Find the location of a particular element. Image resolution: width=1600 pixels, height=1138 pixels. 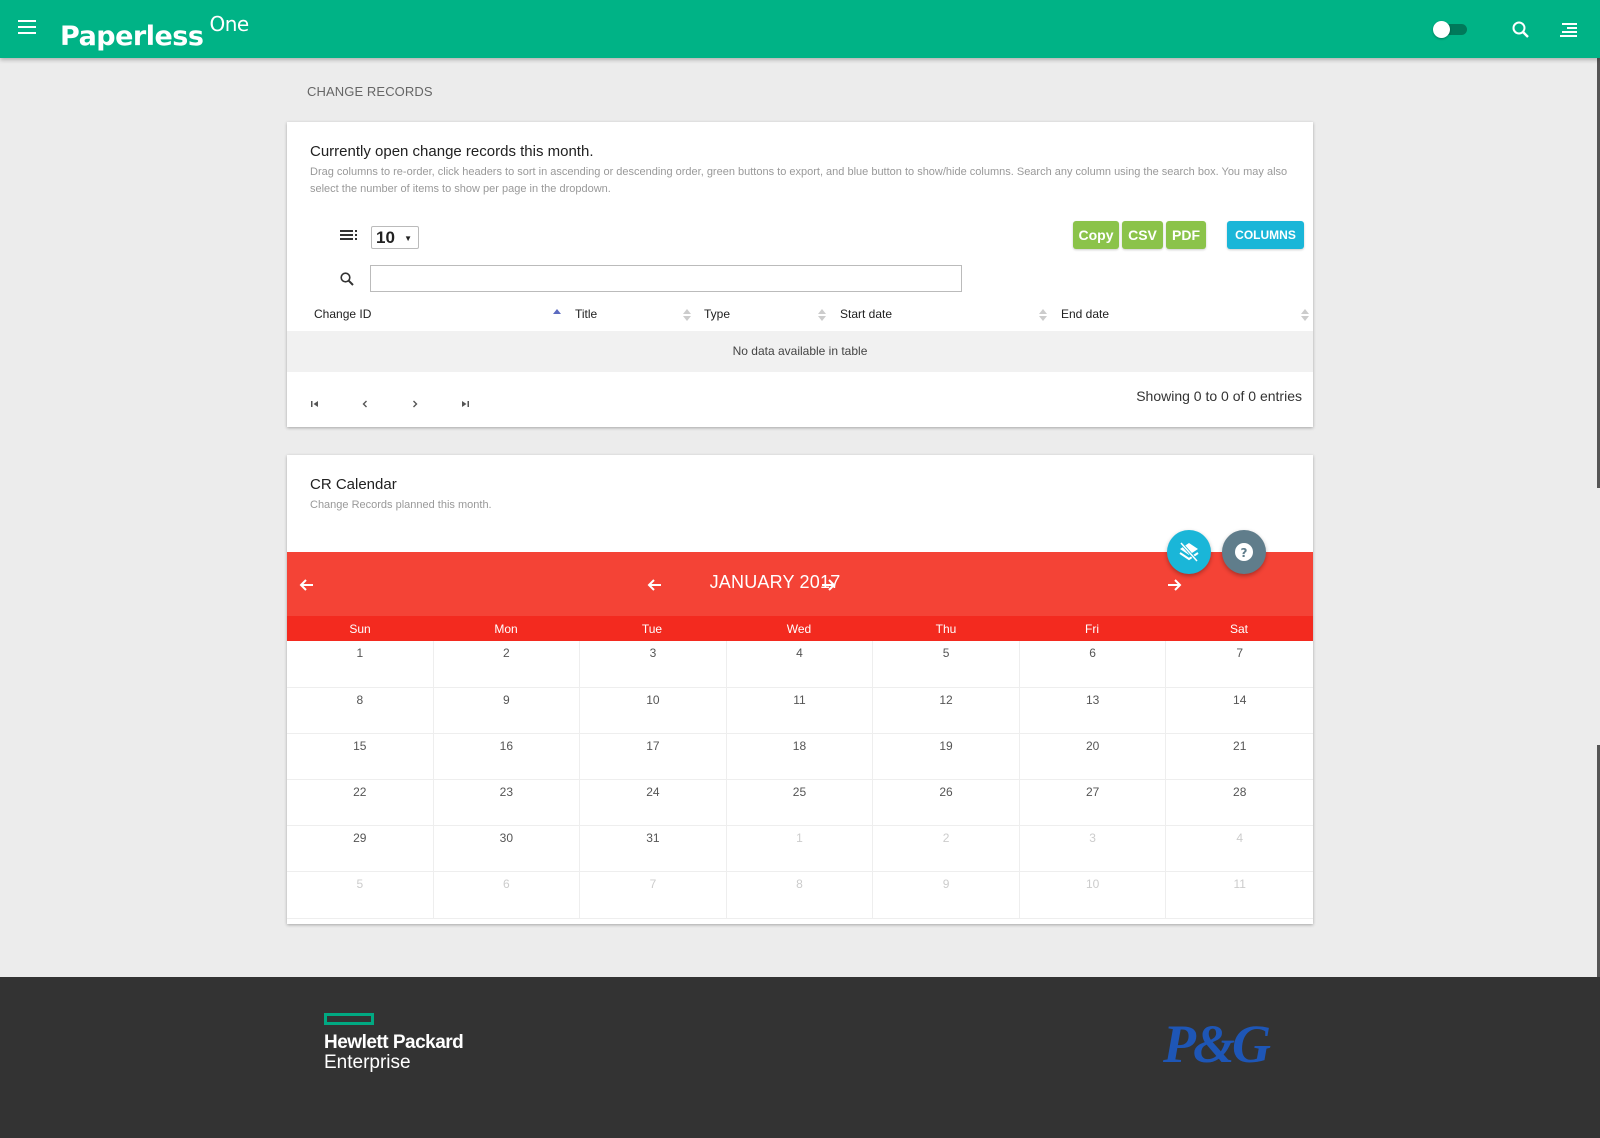

columns-button: COLUMNS is located at coordinates (1265, 235).